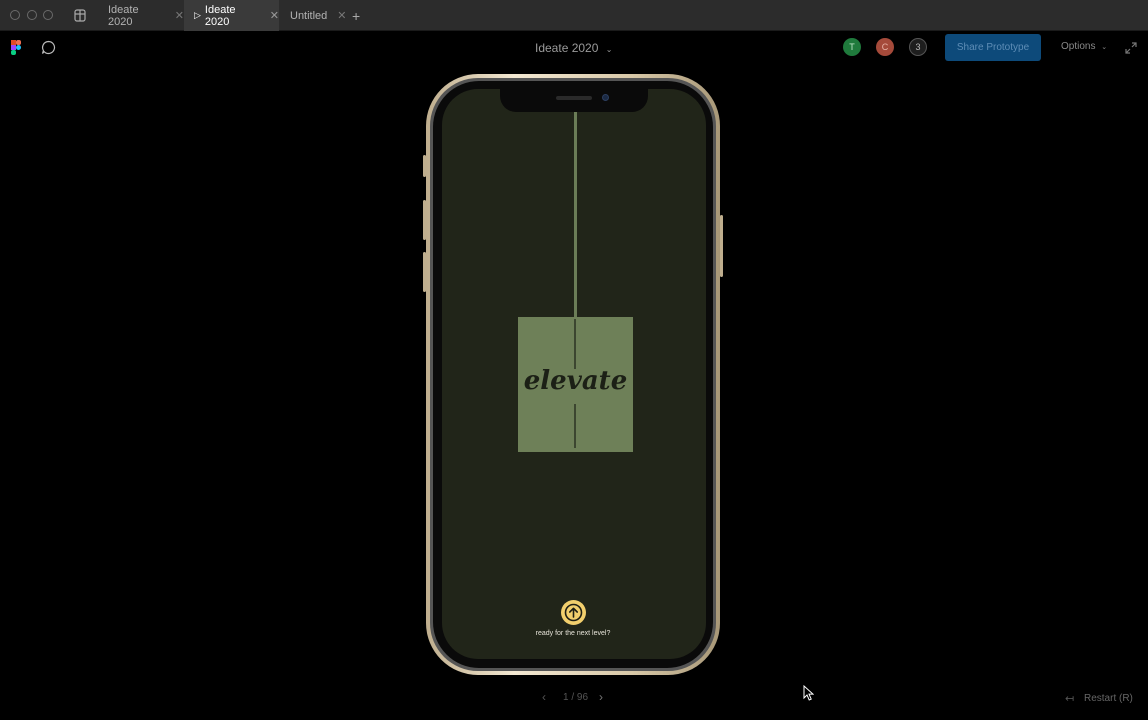 Image resolution: width=1148 pixels, height=720 pixels. I want to click on expand-icon, so click(1131, 47).